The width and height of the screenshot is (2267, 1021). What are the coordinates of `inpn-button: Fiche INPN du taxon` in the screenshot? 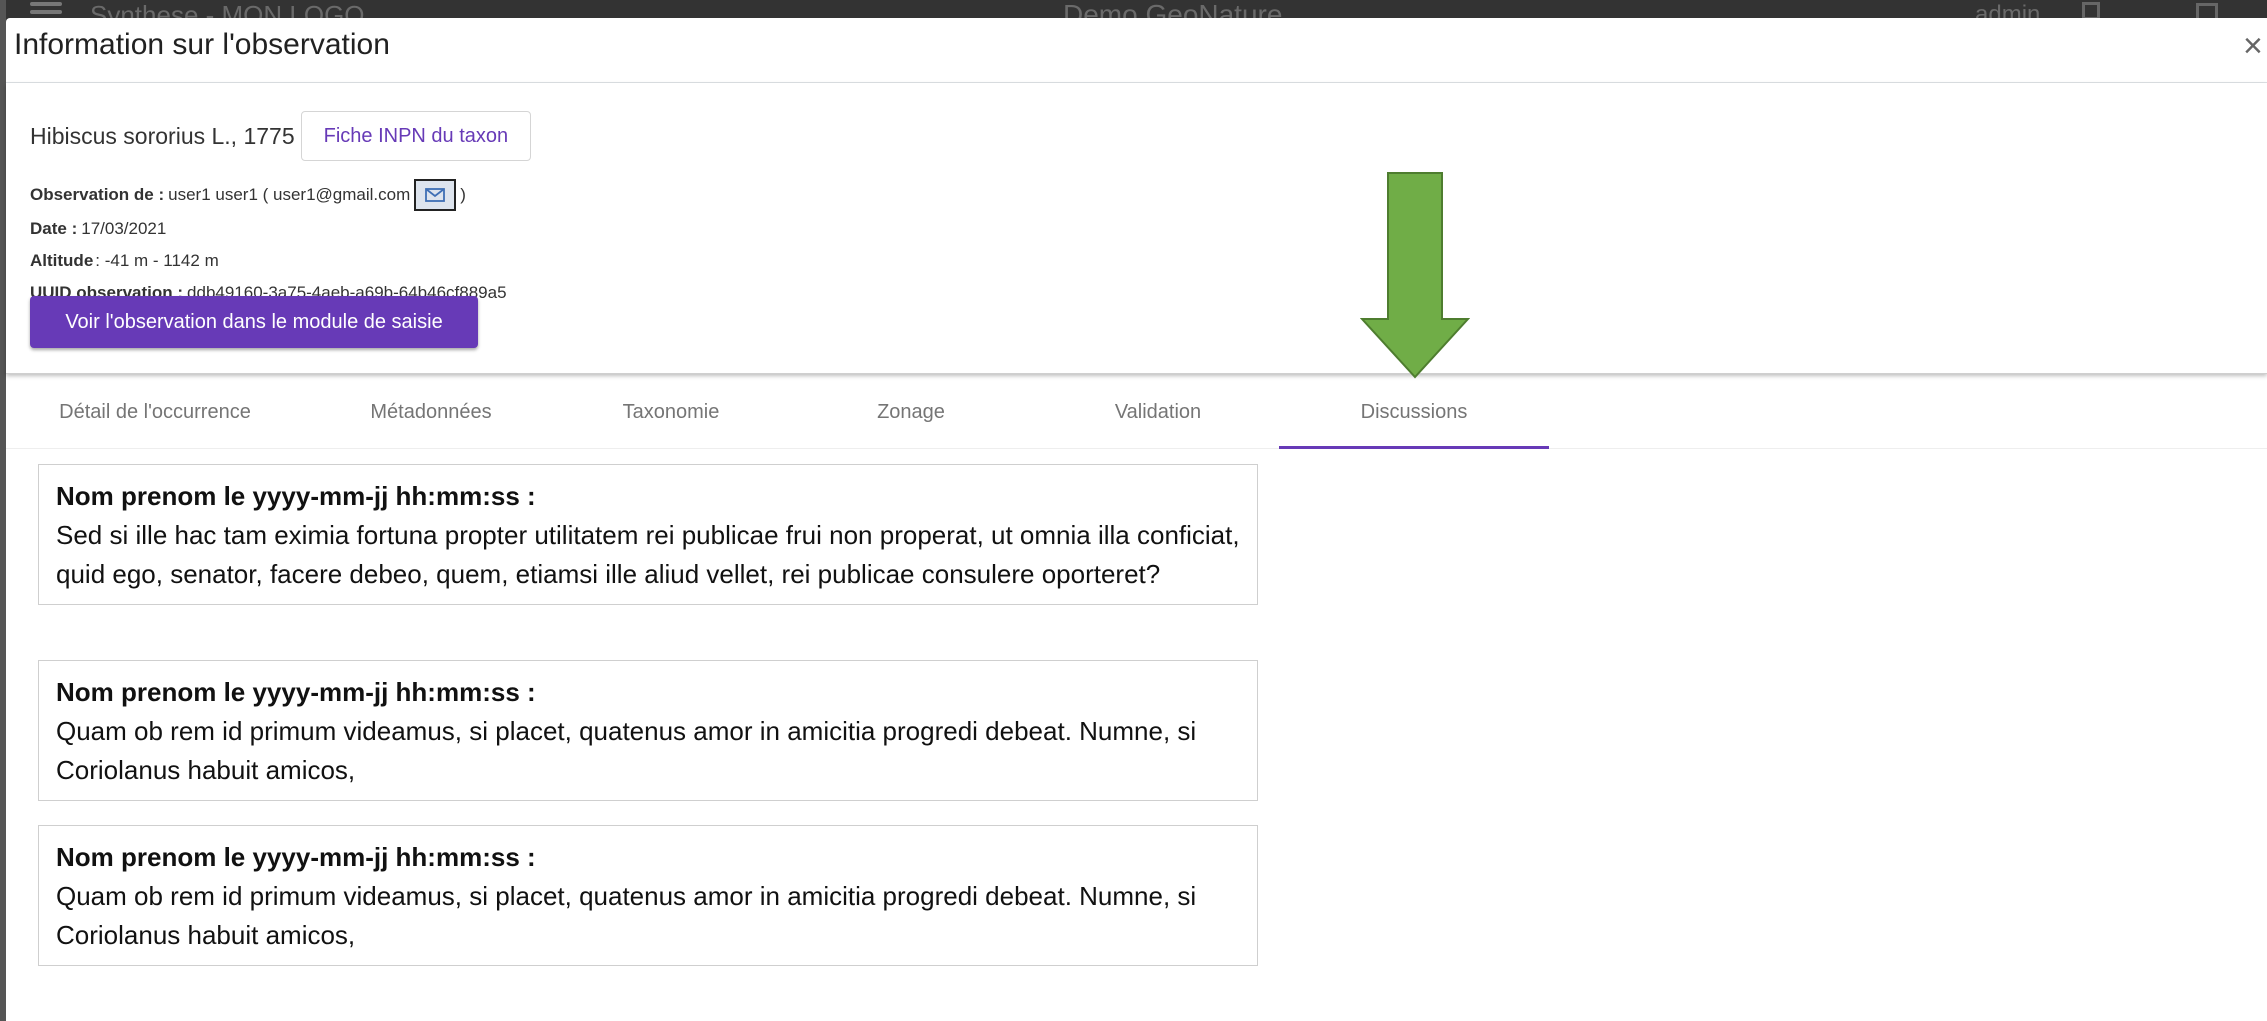 It's located at (416, 136).